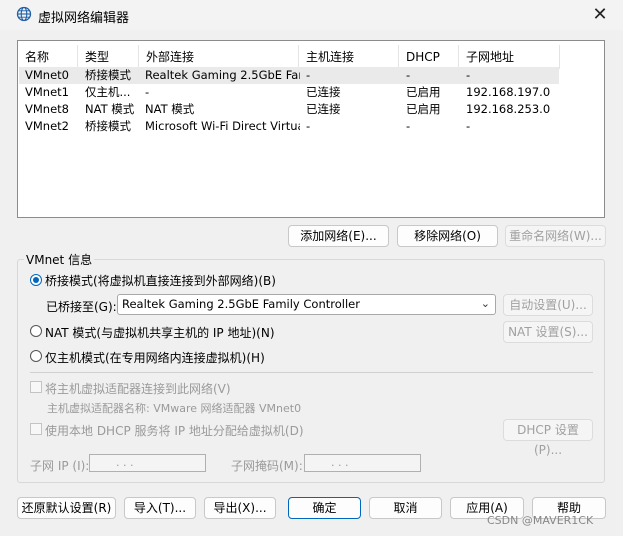 This screenshot has height=536, width=623. Describe the element at coordinates (241, 304) in the screenshot. I see `bridged-to-value: Realtek Gaming 2.5GbE Family Controller` at that location.